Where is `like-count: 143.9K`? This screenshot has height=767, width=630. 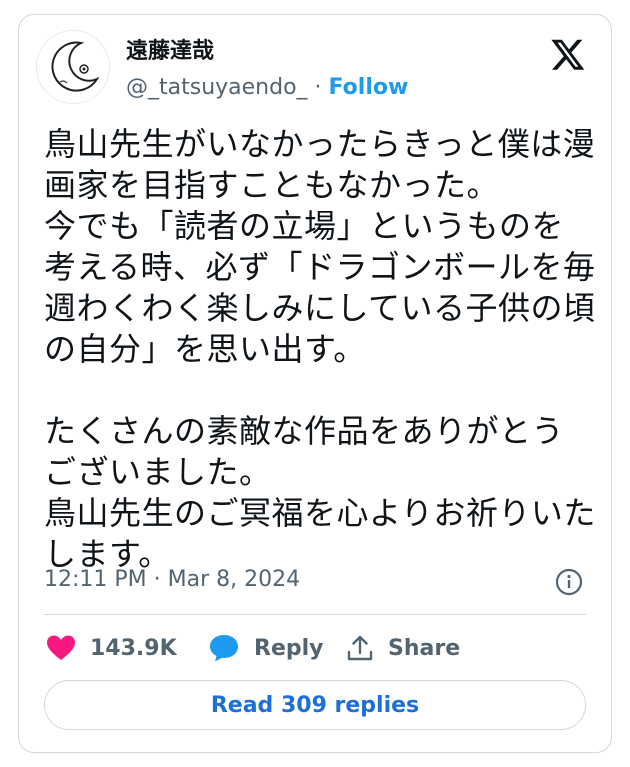 like-count: 143.9K is located at coordinates (133, 648).